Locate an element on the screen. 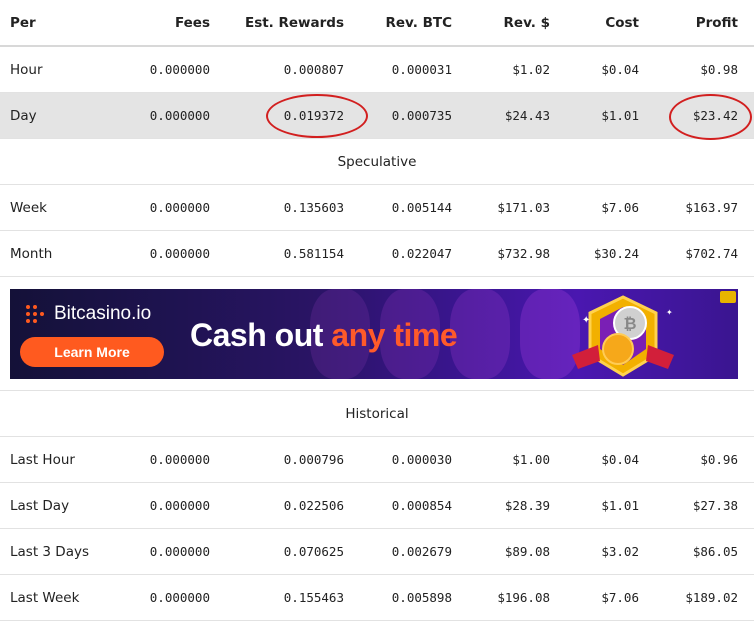 The image size is (754, 632). ad-headline-accent: any time is located at coordinates (394, 335).